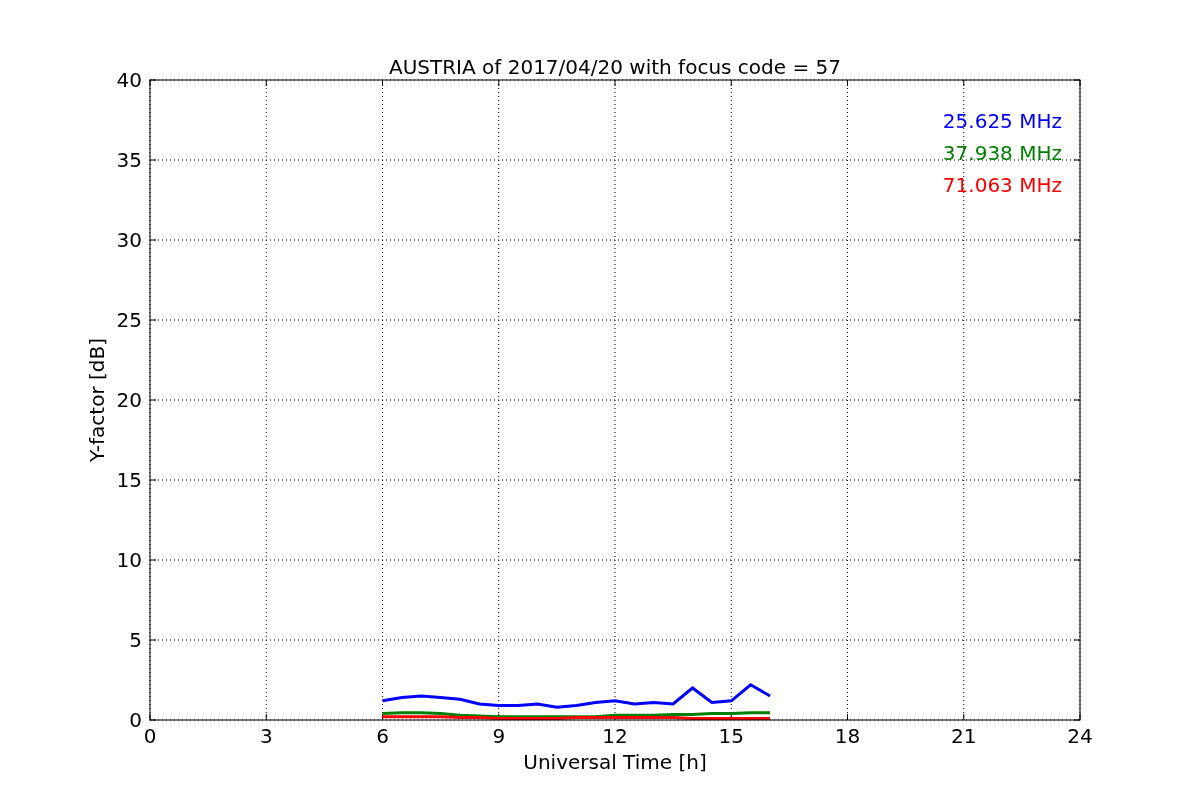  Describe the element at coordinates (382, 736) in the screenshot. I see `x-tick-label: 6` at that location.